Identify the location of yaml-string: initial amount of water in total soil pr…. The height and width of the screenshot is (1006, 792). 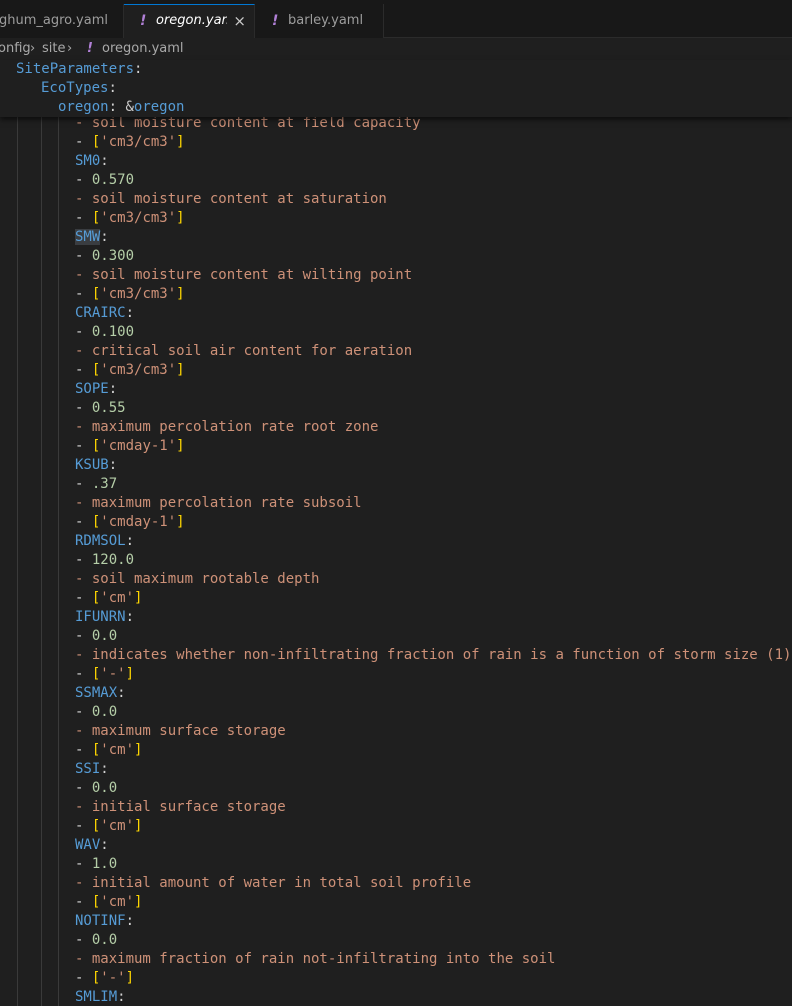
(281, 883).